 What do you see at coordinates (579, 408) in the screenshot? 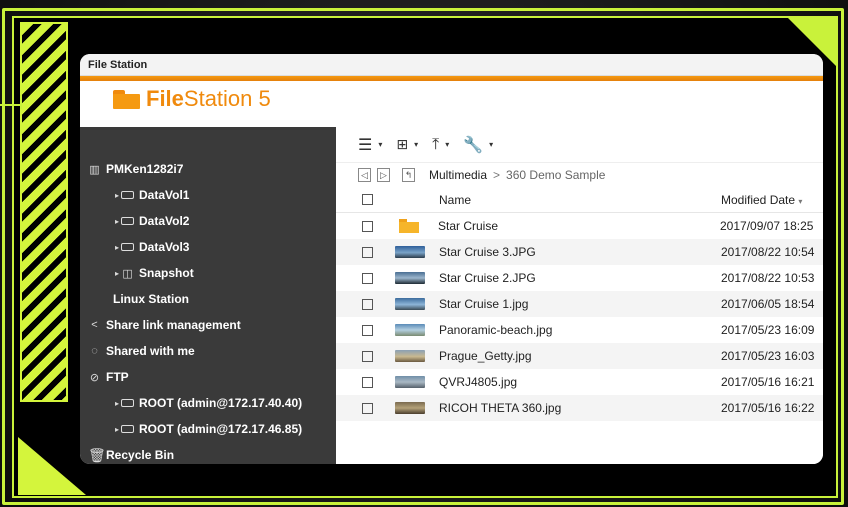
I see `table-row: RICOH THETA 360.jpg 2017/05/16 16:22` at bounding box center [579, 408].